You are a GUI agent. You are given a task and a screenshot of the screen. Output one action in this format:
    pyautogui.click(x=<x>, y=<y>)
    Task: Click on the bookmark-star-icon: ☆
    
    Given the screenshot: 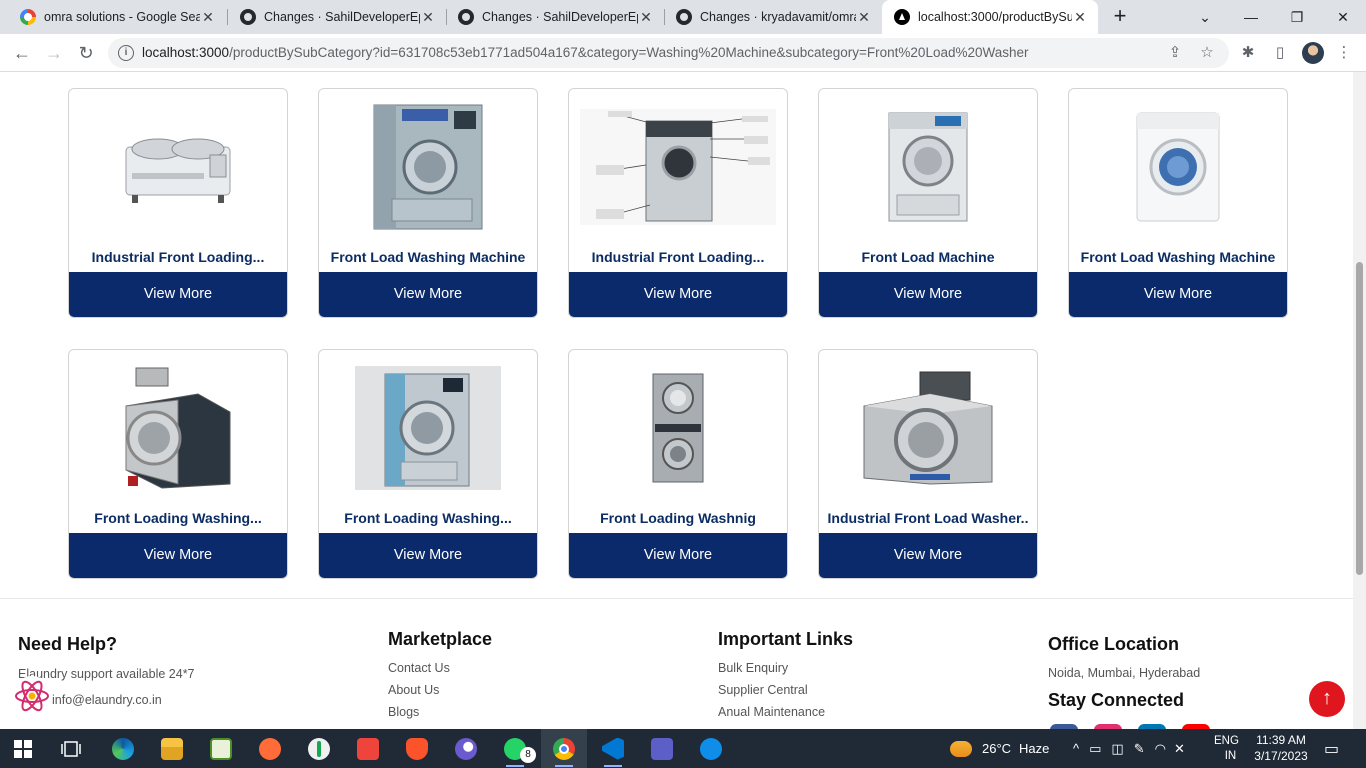 What is the action you would take?
    pyautogui.click(x=1207, y=53)
    